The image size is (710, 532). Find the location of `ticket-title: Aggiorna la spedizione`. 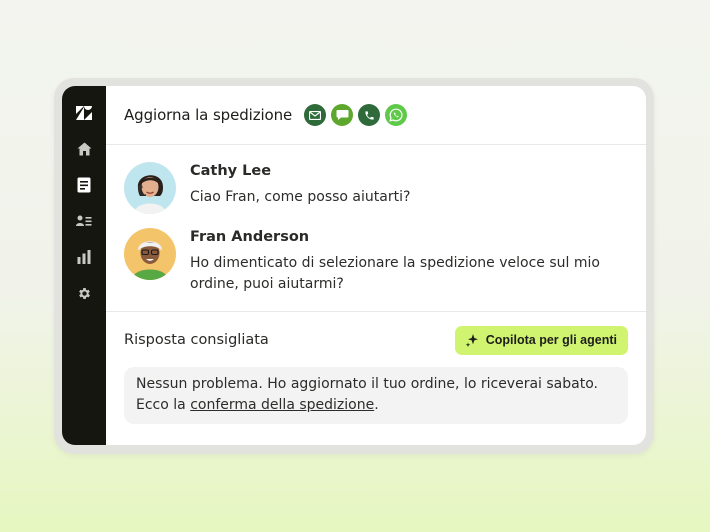

ticket-title: Aggiorna la spedizione is located at coordinates (208, 115).